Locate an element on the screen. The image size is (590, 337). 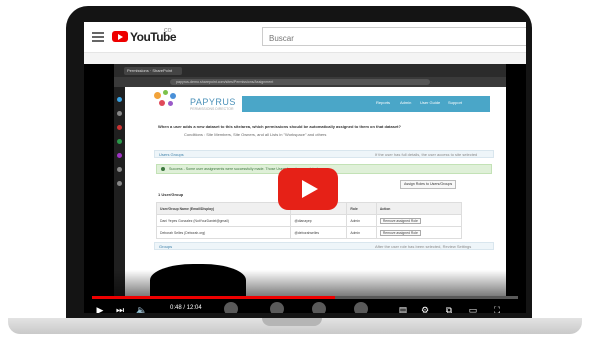
fullscreen-icon: ⛶ is located at coordinates (497, 308).